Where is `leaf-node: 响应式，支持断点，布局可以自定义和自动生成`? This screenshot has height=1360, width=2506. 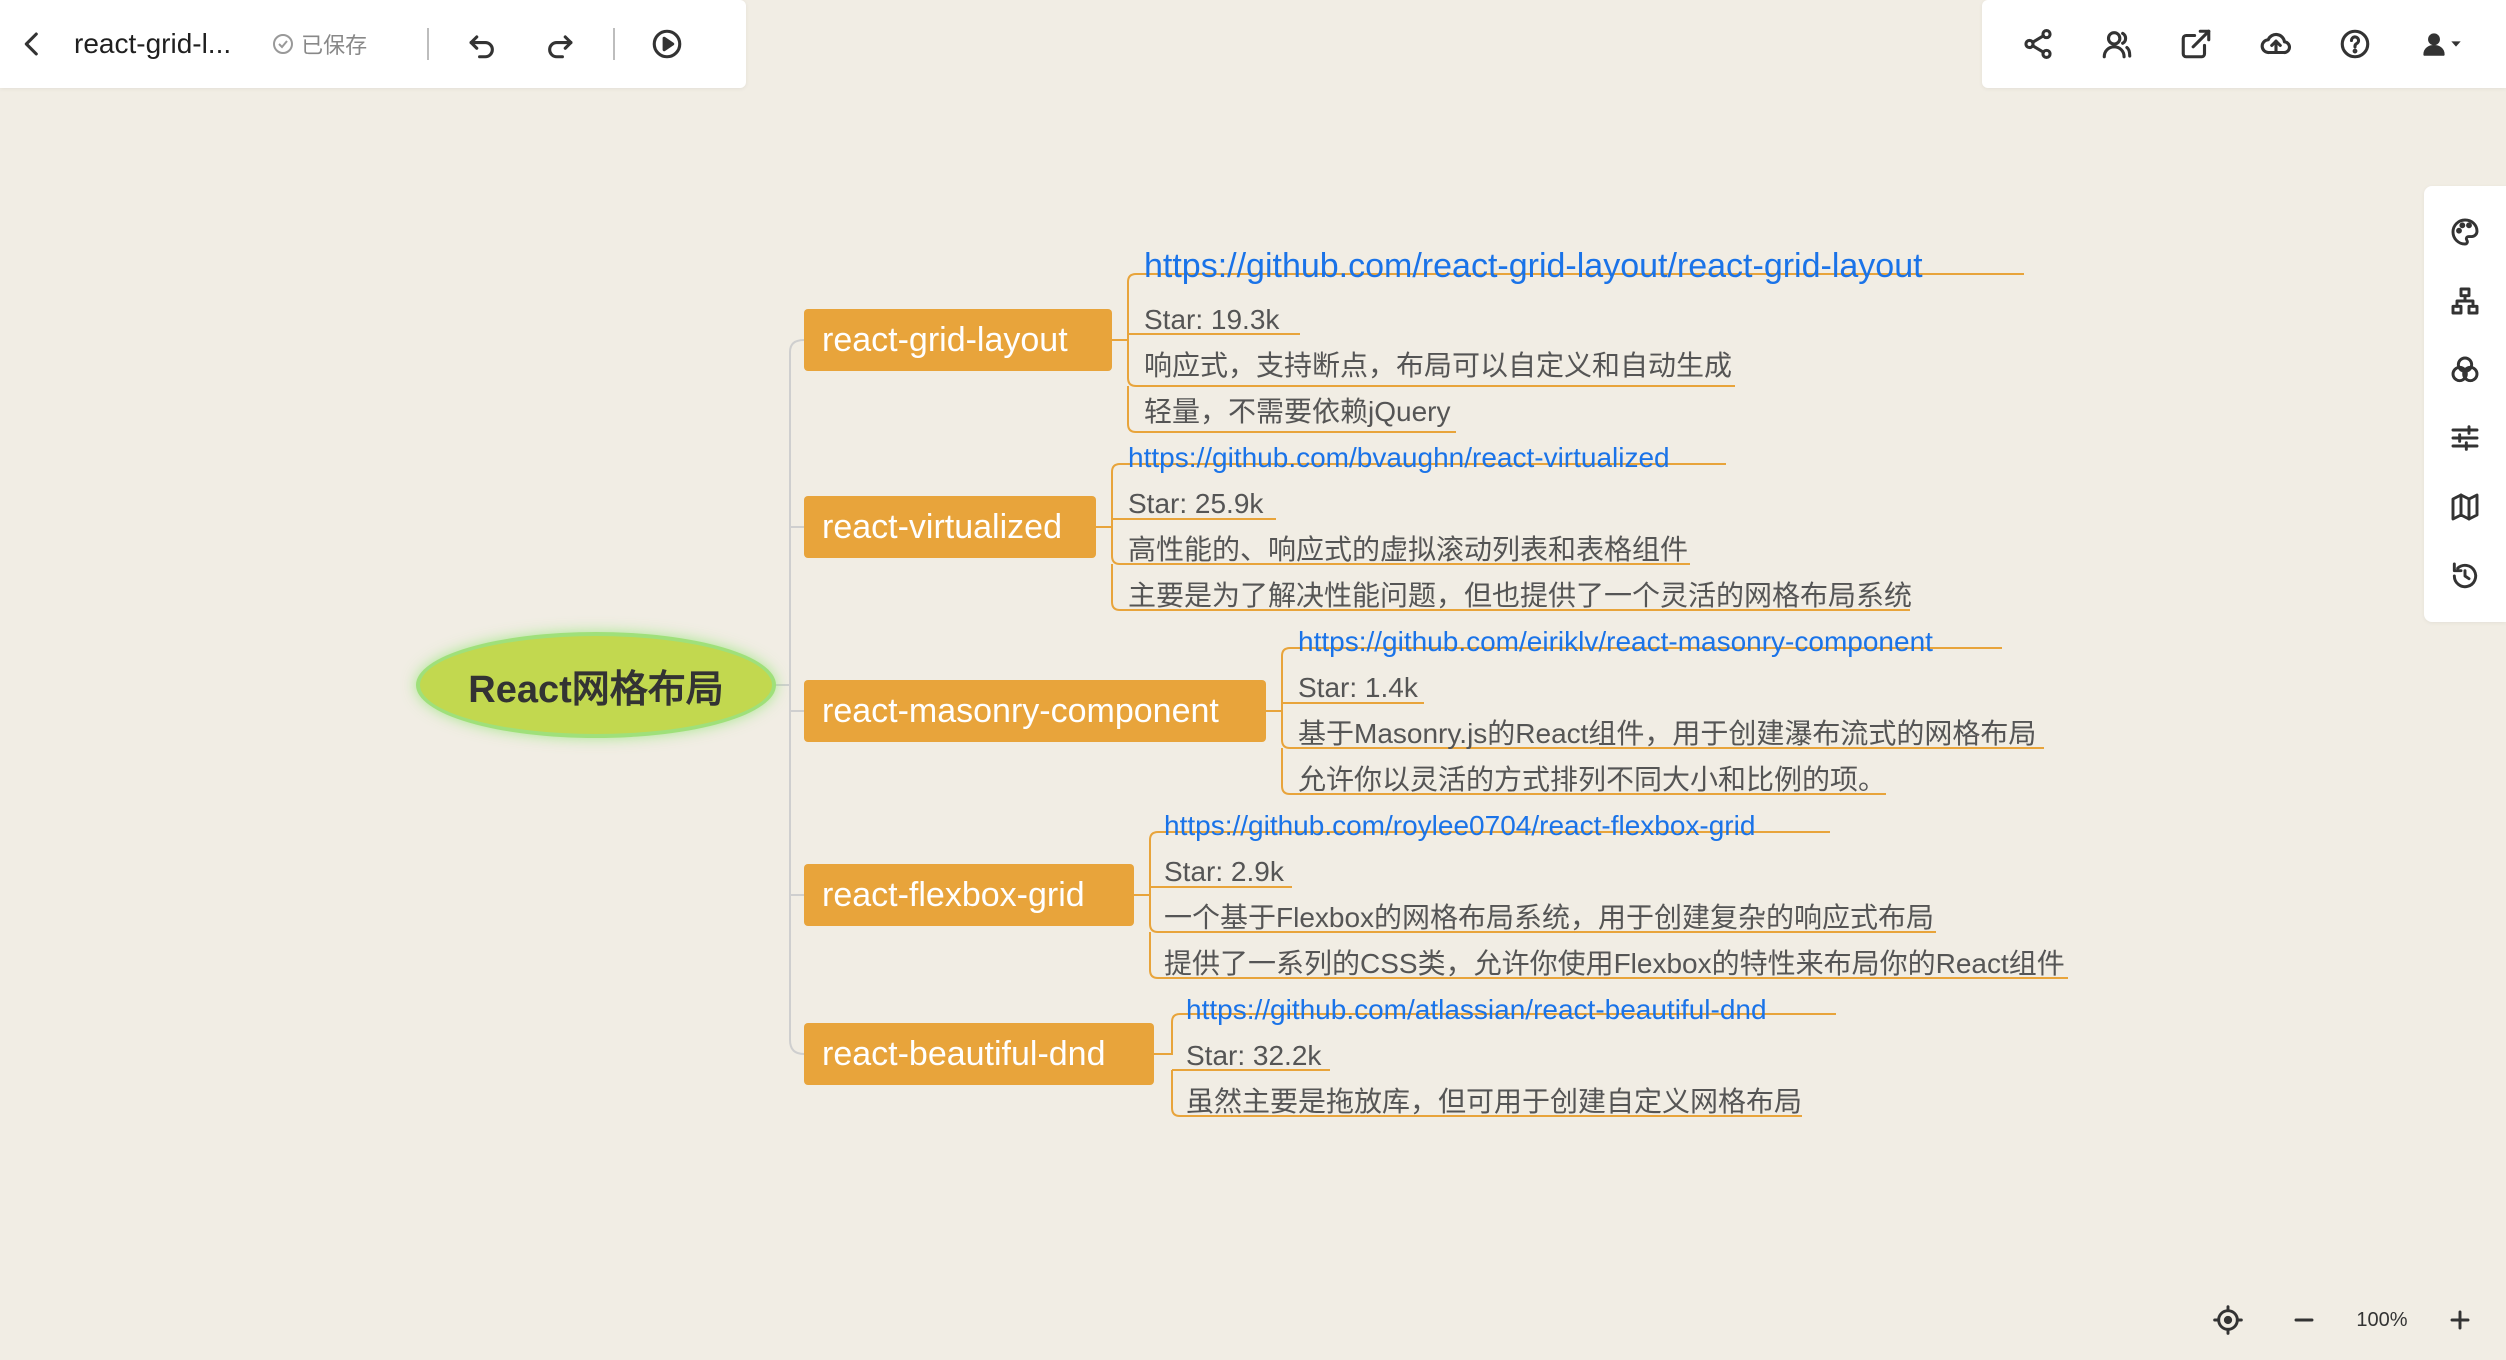 leaf-node: 响应式，支持断点，布局可以自定义和自动生成 is located at coordinates (1438, 366).